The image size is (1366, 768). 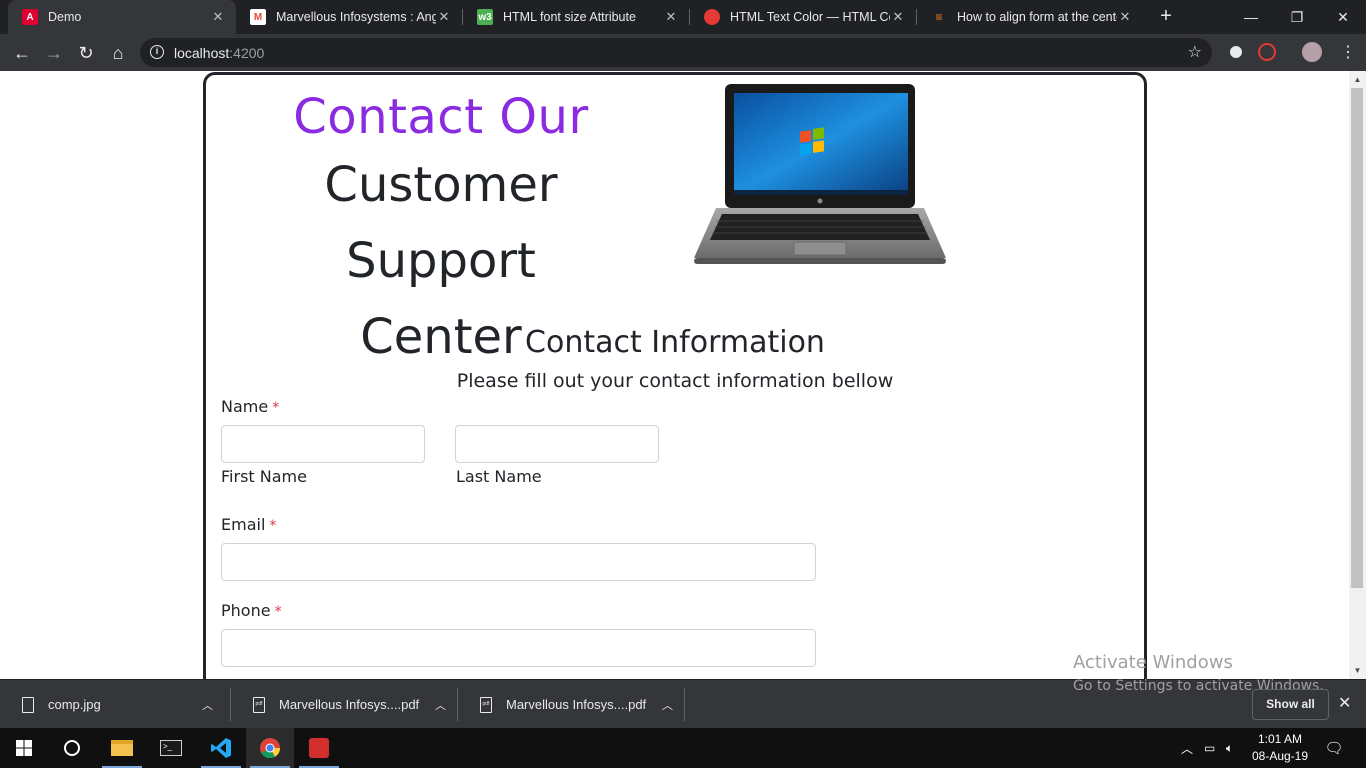 I want to click on tab-title: Marvellous Infosystems : Angu, so click(x=356, y=17).